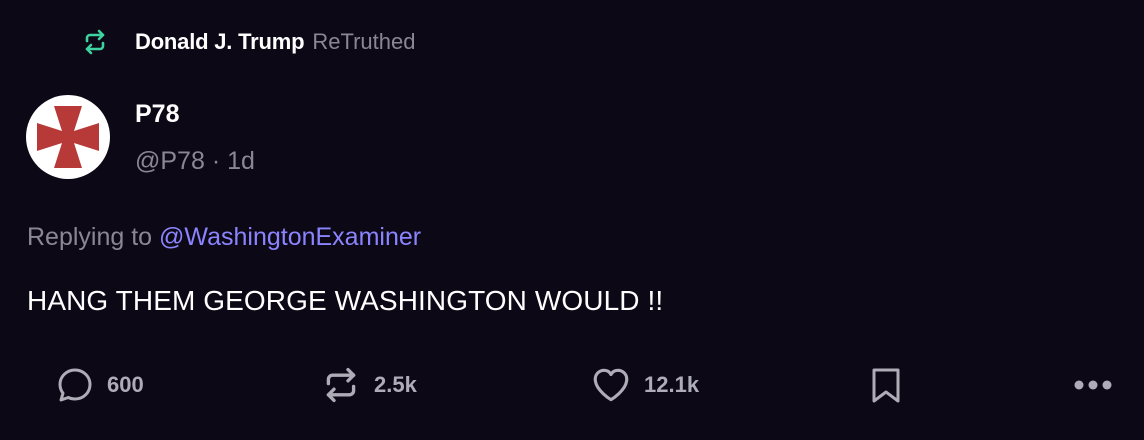  Describe the element at coordinates (395, 384) in the screenshot. I see `retruth-count: 2.5k` at that location.